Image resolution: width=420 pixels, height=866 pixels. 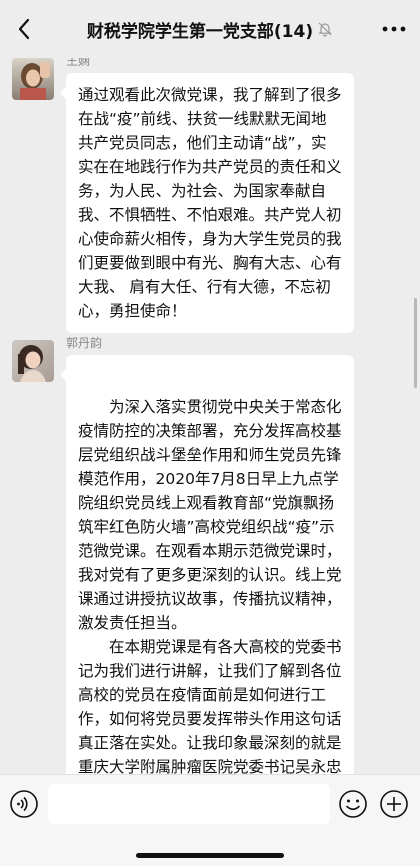 I want to click on home-indicator, so click(x=210, y=855).